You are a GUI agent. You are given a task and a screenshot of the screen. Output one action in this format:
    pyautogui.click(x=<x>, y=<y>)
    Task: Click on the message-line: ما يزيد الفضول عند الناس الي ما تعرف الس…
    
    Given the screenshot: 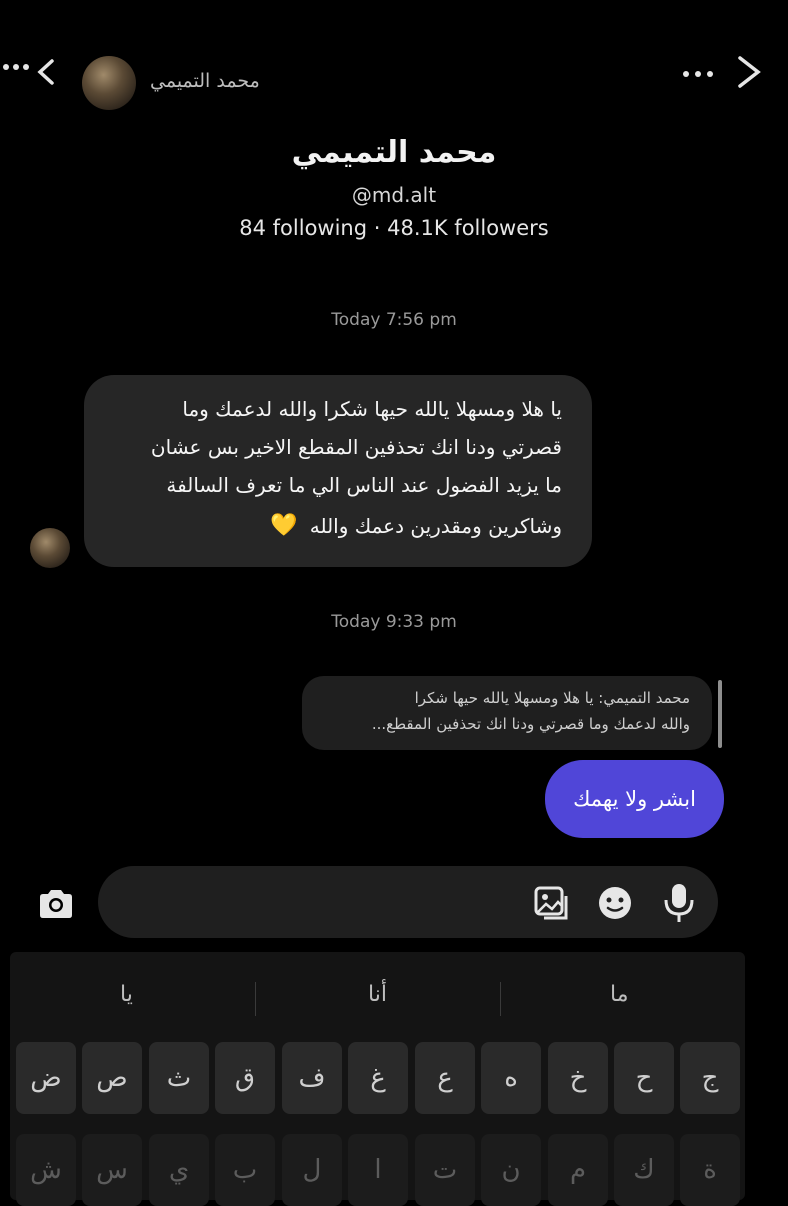 What is the action you would take?
    pyautogui.click(x=364, y=485)
    